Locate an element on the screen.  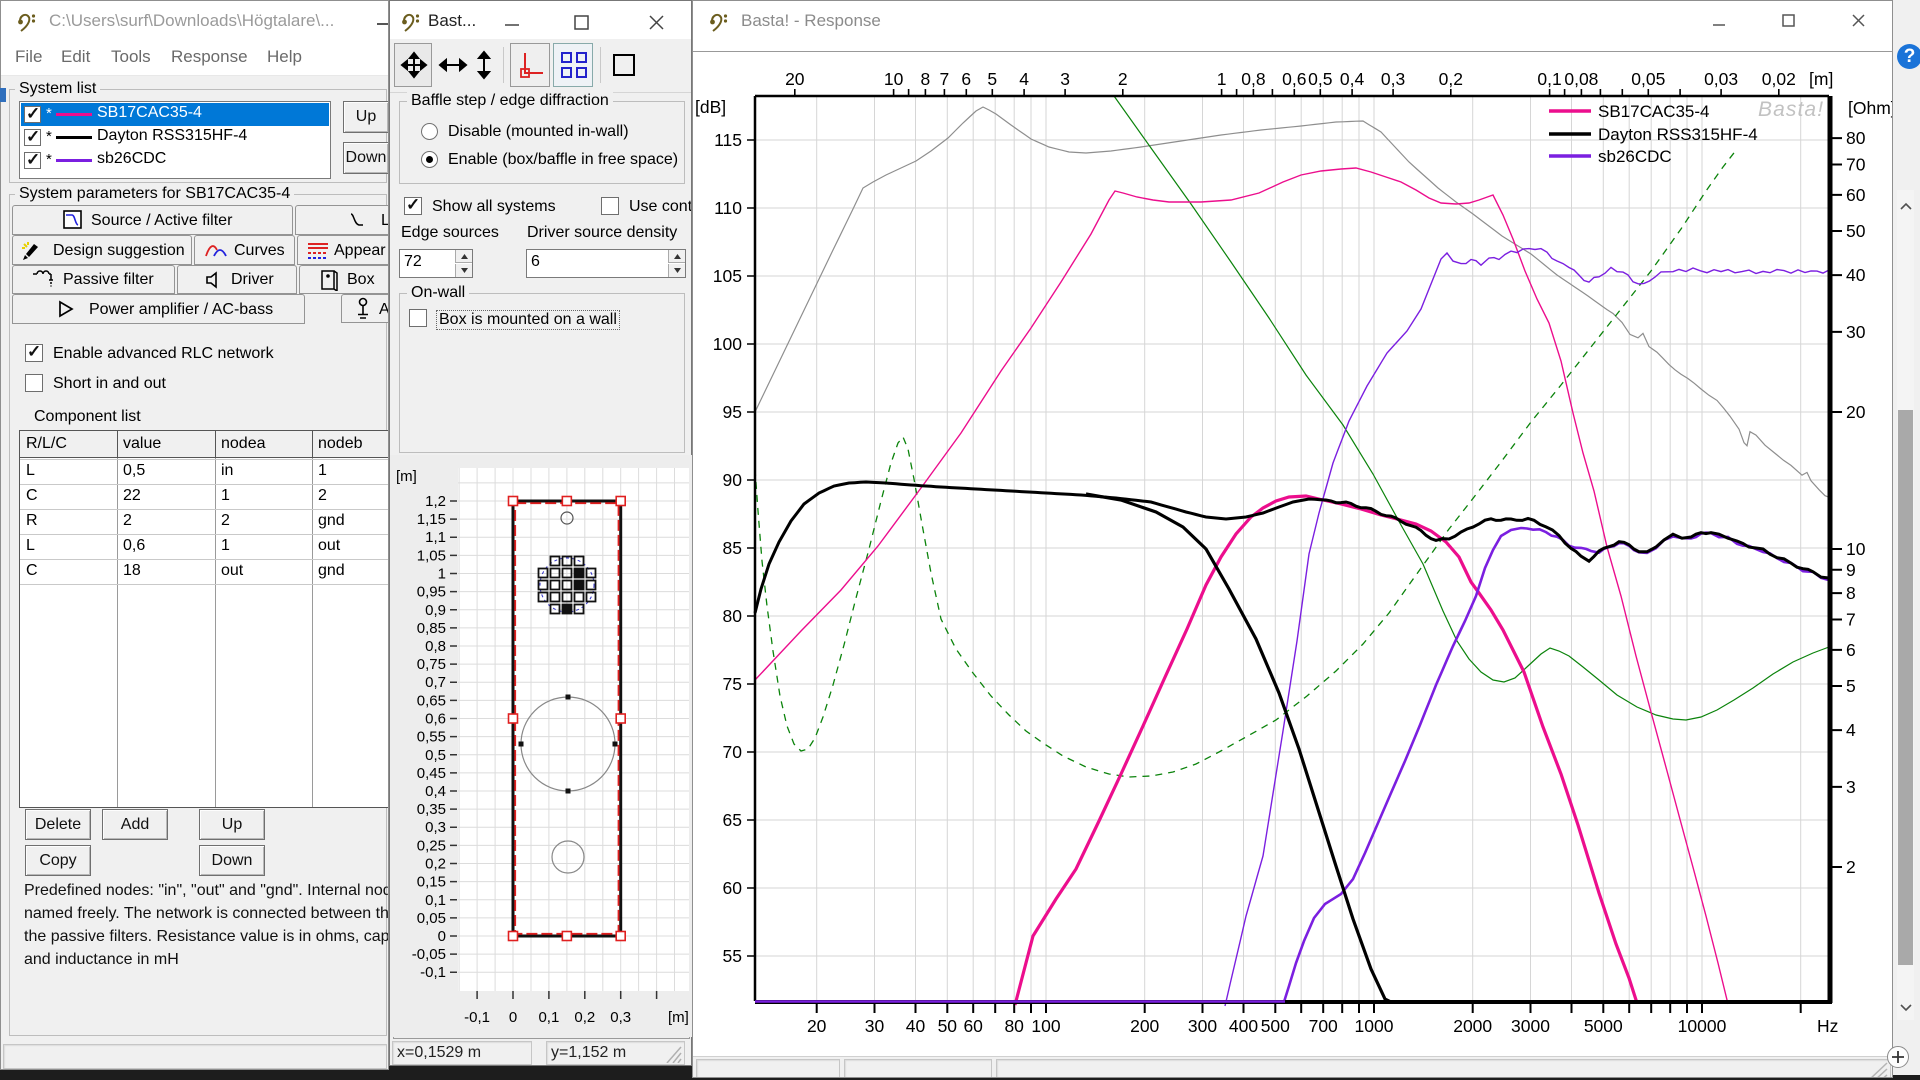
svg-text: 40 is located at coordinates (916, 1026).